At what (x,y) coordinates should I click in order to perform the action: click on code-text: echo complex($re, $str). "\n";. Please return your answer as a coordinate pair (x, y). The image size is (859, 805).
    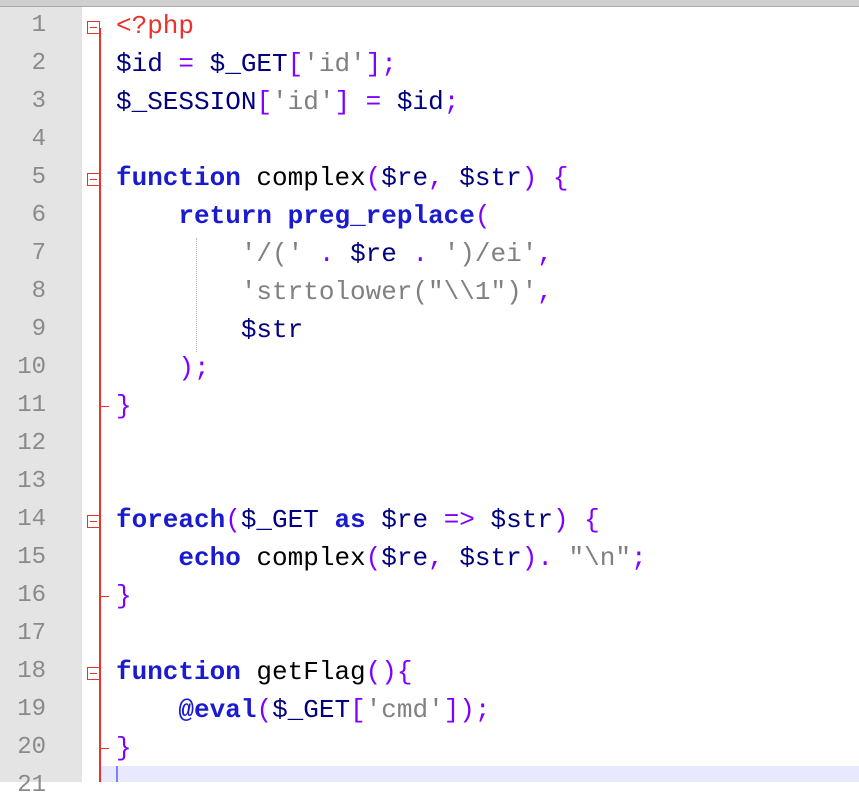
    Looking at the image, I should click on (381, 558).